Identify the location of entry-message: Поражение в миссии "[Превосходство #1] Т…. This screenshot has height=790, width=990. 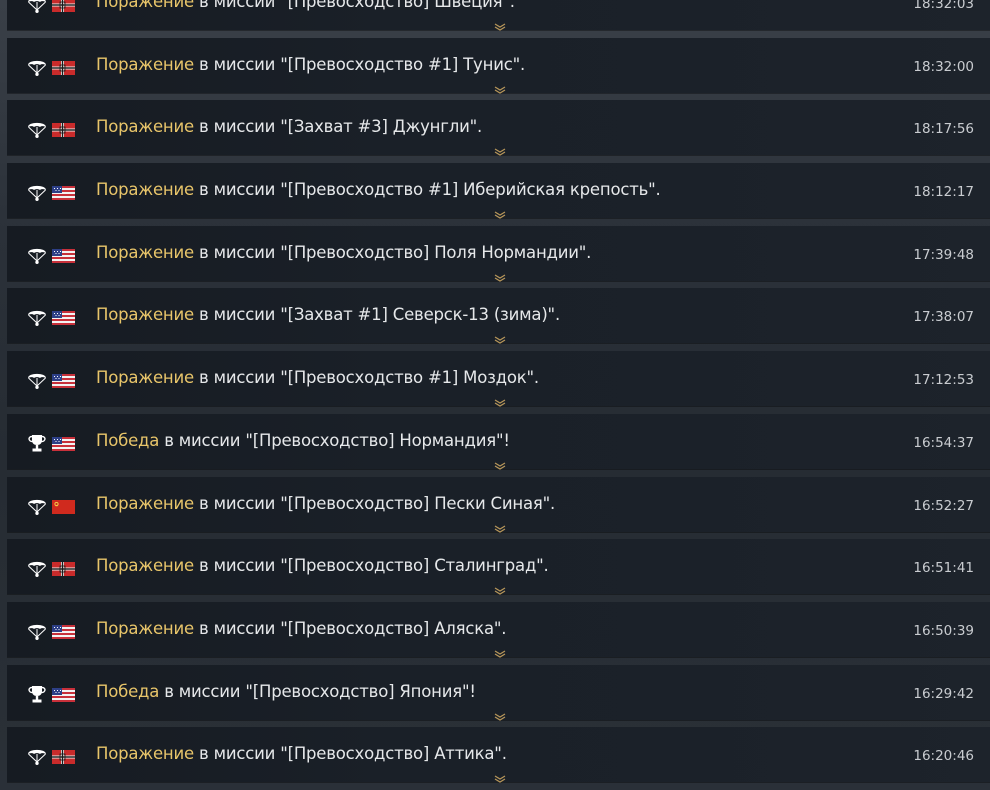
(310, 64).